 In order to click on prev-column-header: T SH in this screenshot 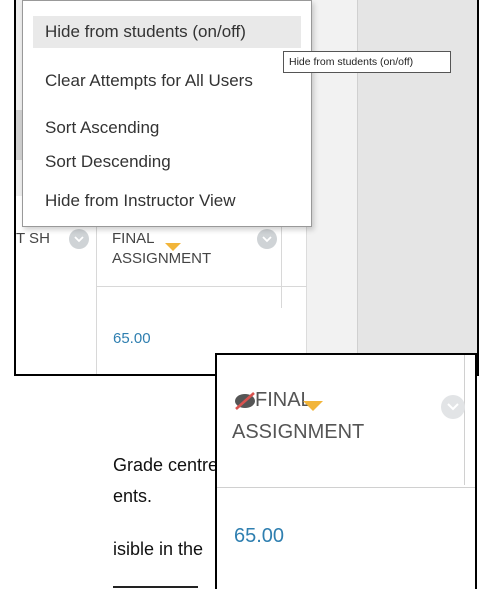, I will do `click(33, 238)`.